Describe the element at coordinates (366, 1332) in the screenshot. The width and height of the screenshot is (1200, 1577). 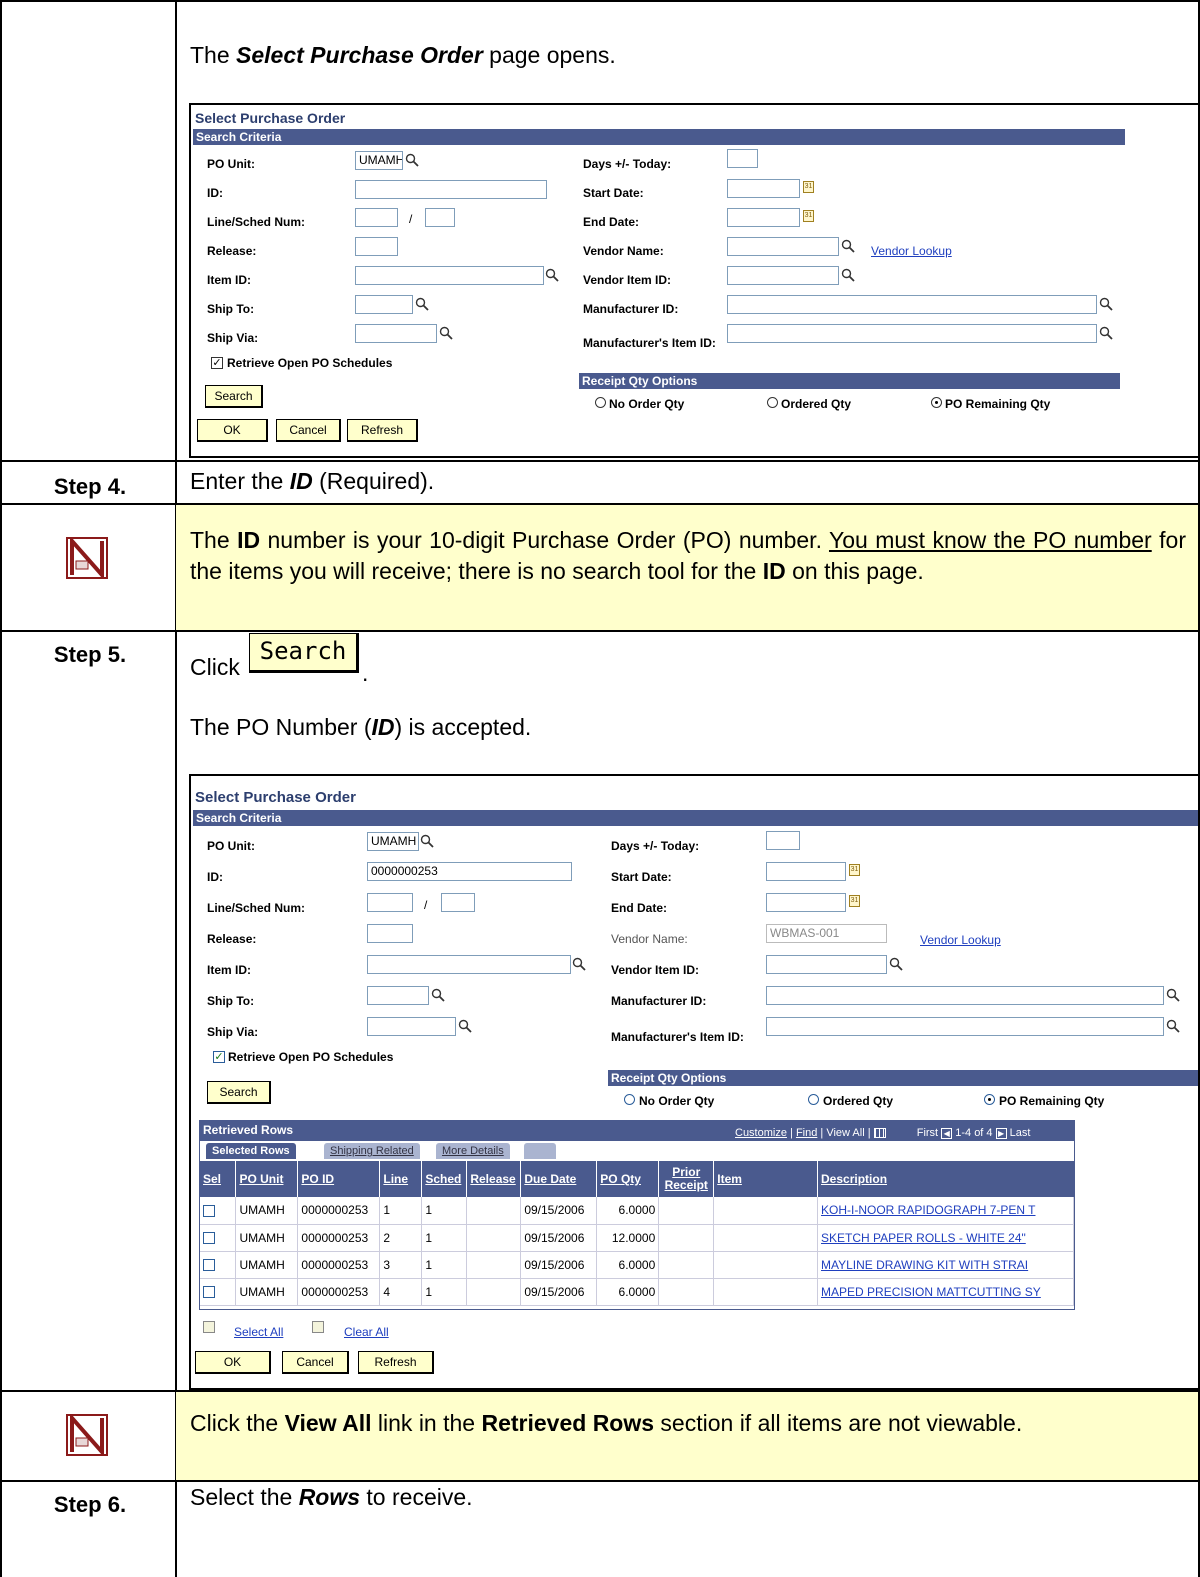
I see `clear-all-link: Clear All` at that location.